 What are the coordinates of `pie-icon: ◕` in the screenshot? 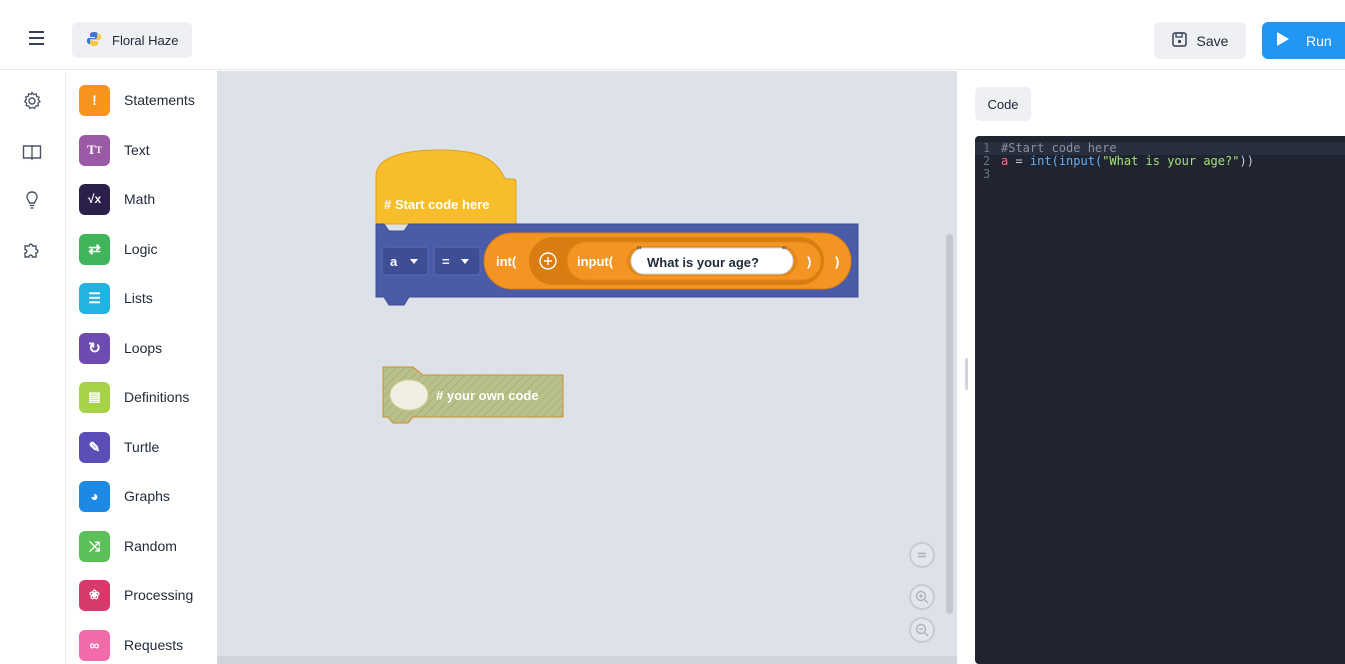 It's located at (94, 496).